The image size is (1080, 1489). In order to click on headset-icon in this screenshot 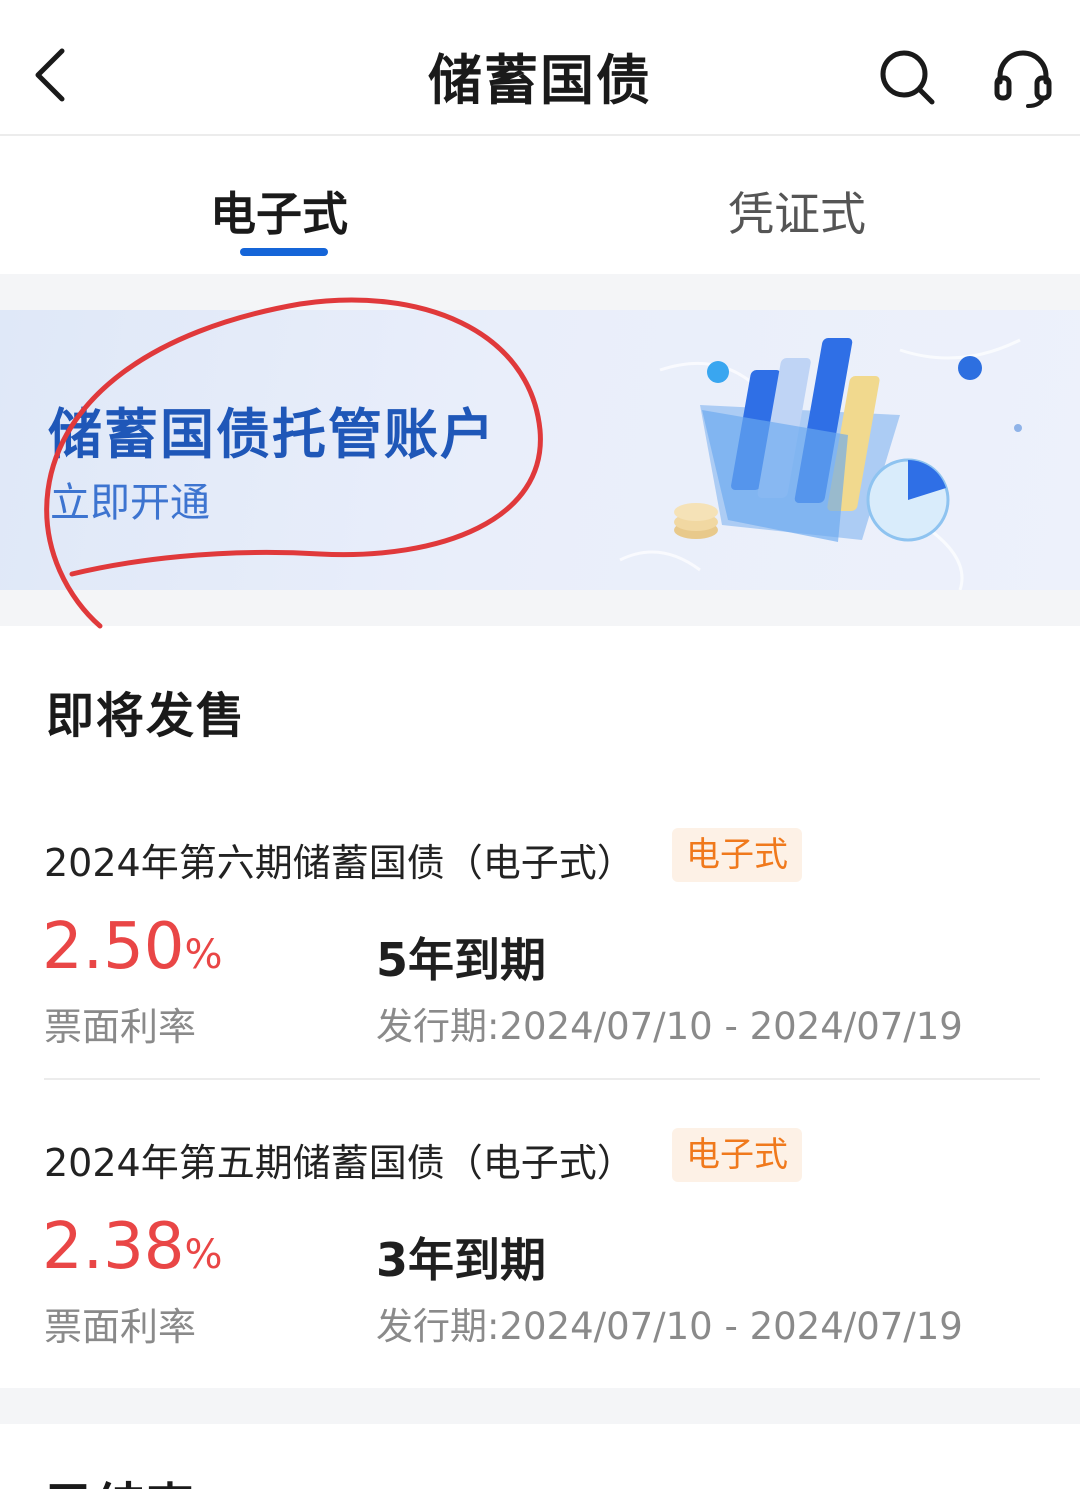, I will do `click(1023, 79)`.